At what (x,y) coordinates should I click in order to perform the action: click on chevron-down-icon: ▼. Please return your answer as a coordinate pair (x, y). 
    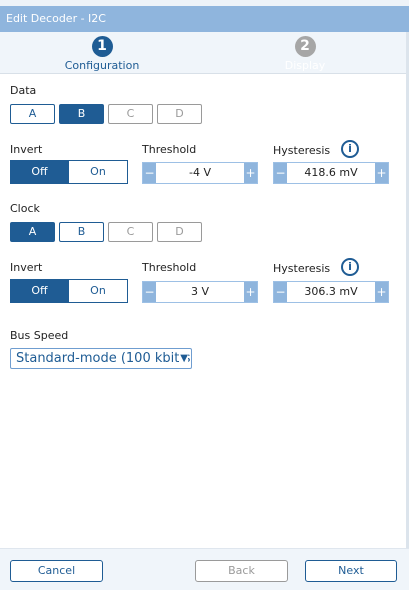
    Looking at the image, I should click on (183, 358).